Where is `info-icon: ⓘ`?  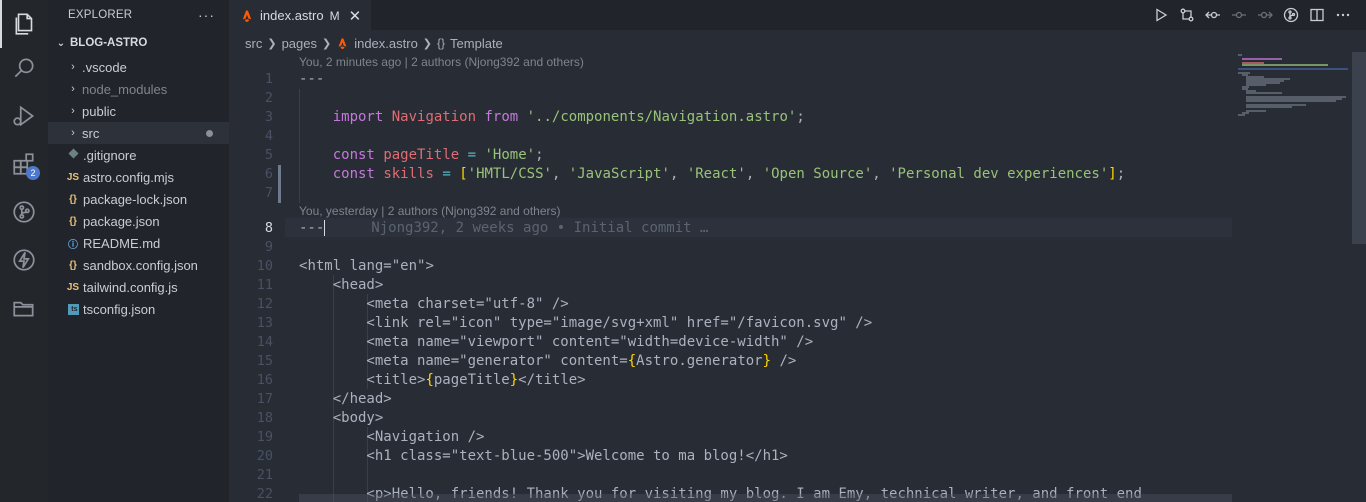 info-icon: ⓘ is located at coordinates (73, 245).